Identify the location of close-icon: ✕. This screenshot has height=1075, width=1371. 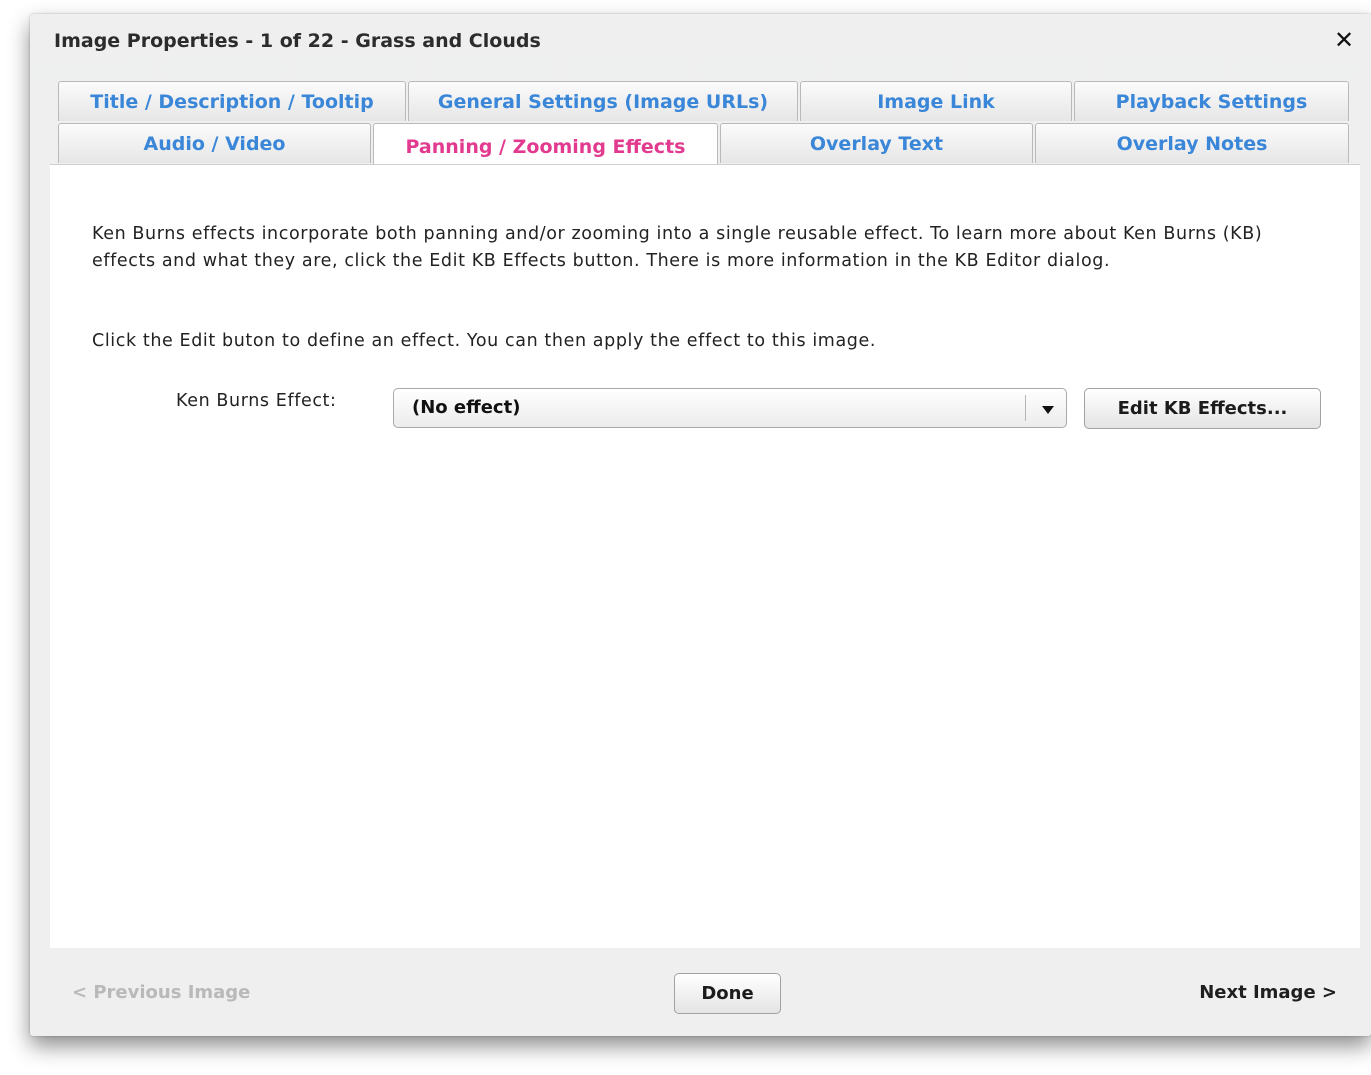
(1344, 40).